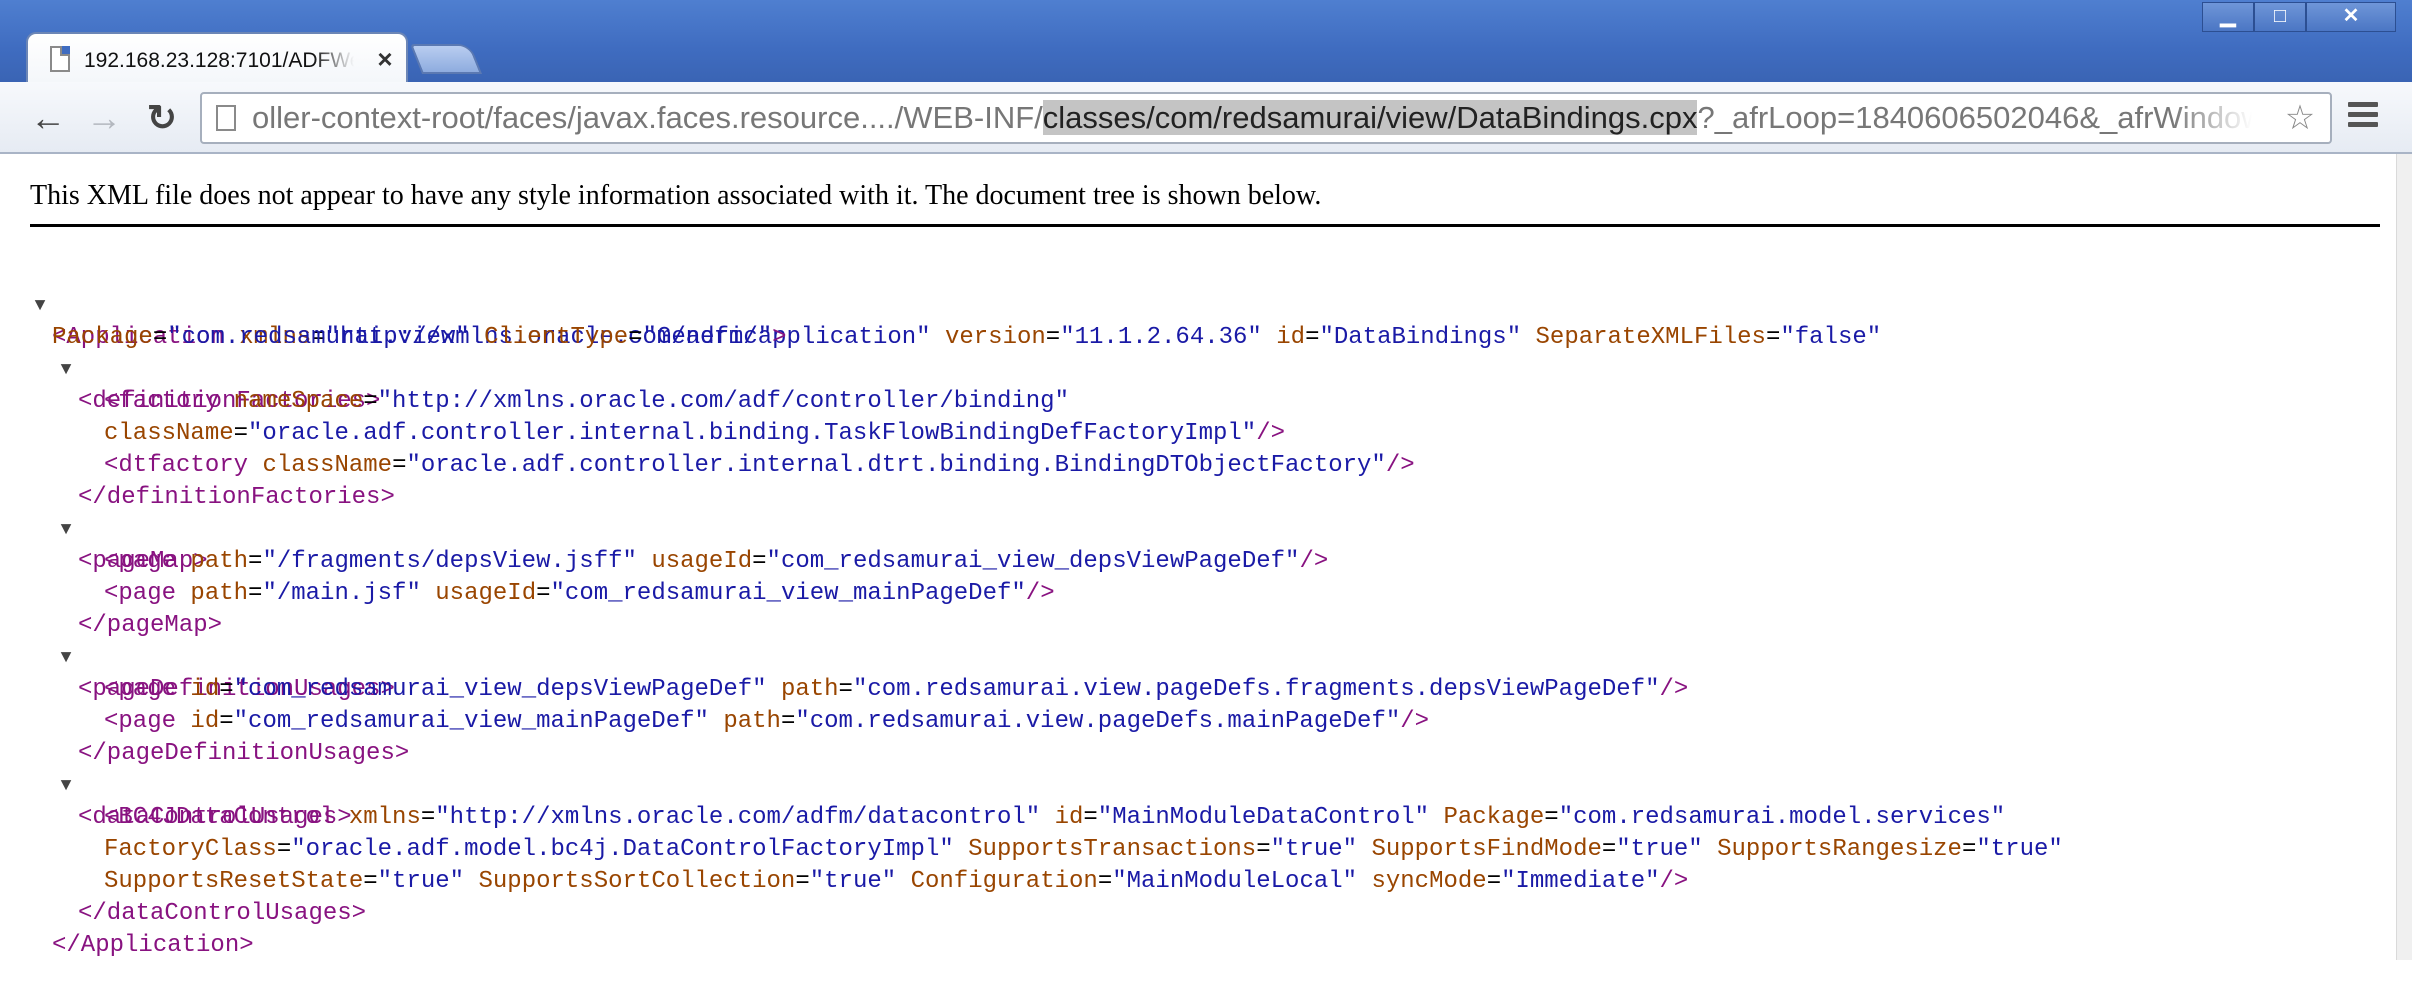 This screenshot has width=2412, height=994. Describe the element at coordinates (1190, 480) in the screenshot. I see `xml-line: </definitionFactories>` at that location.